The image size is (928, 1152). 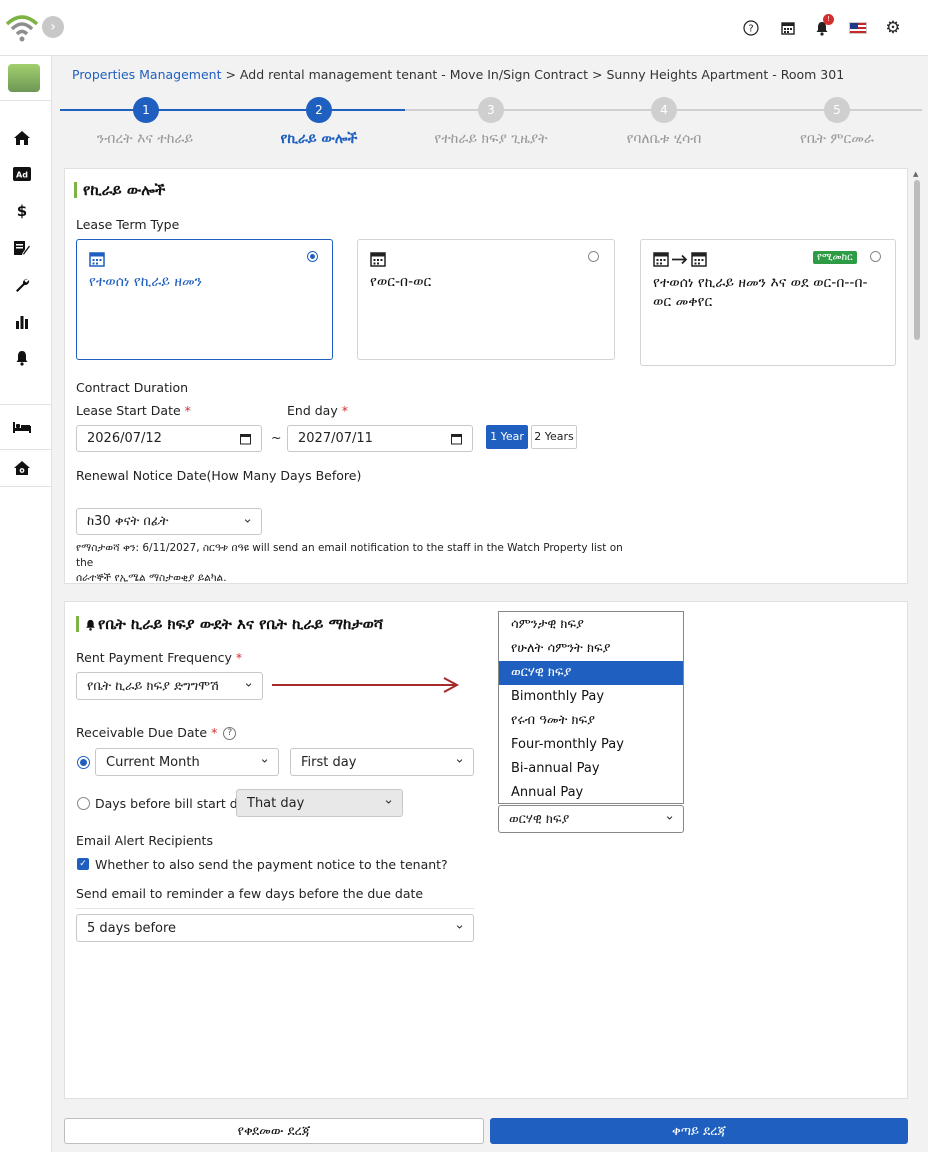 I want to click on frequency-option-monthly: ወርሃዊ ክፍያ, so click(x=591, y=673).